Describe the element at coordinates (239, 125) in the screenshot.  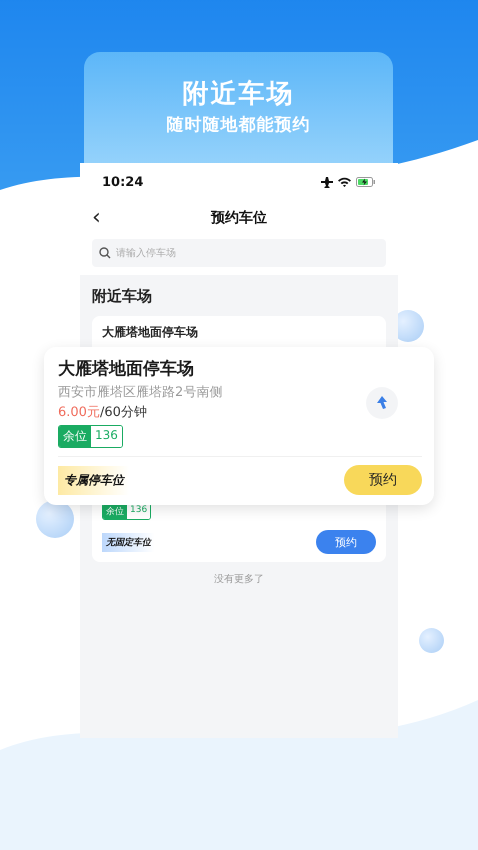
I see `header-subtitle: 随时随地都能预约` at that location.